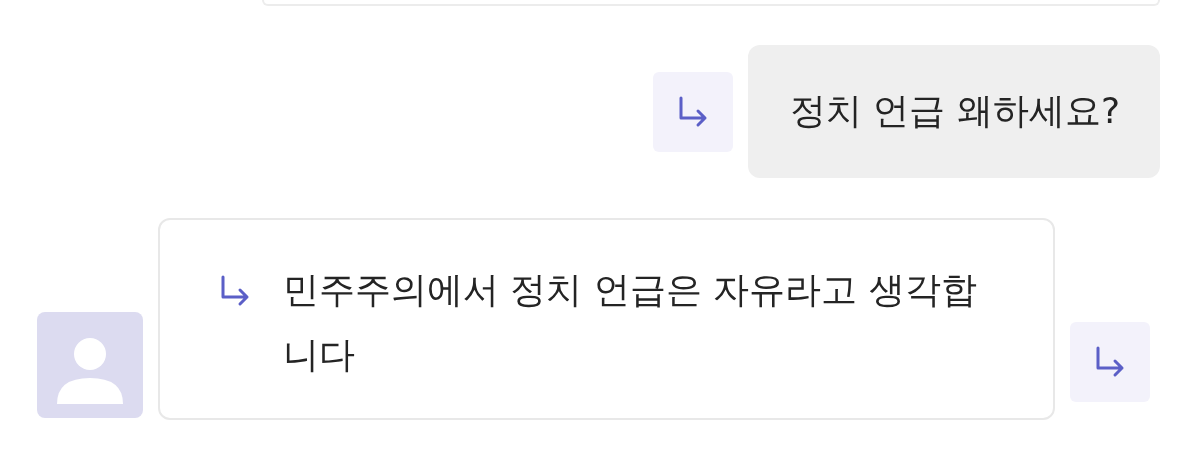 Image resolution: width=1200 pixels, height=461 pixels. What do you see at coordinates (630, 322) in the screenshot?
I see `message-text: 민주주의에서 정치 언급은 자유라고 생각합니다` at bounding box center [630, 322].